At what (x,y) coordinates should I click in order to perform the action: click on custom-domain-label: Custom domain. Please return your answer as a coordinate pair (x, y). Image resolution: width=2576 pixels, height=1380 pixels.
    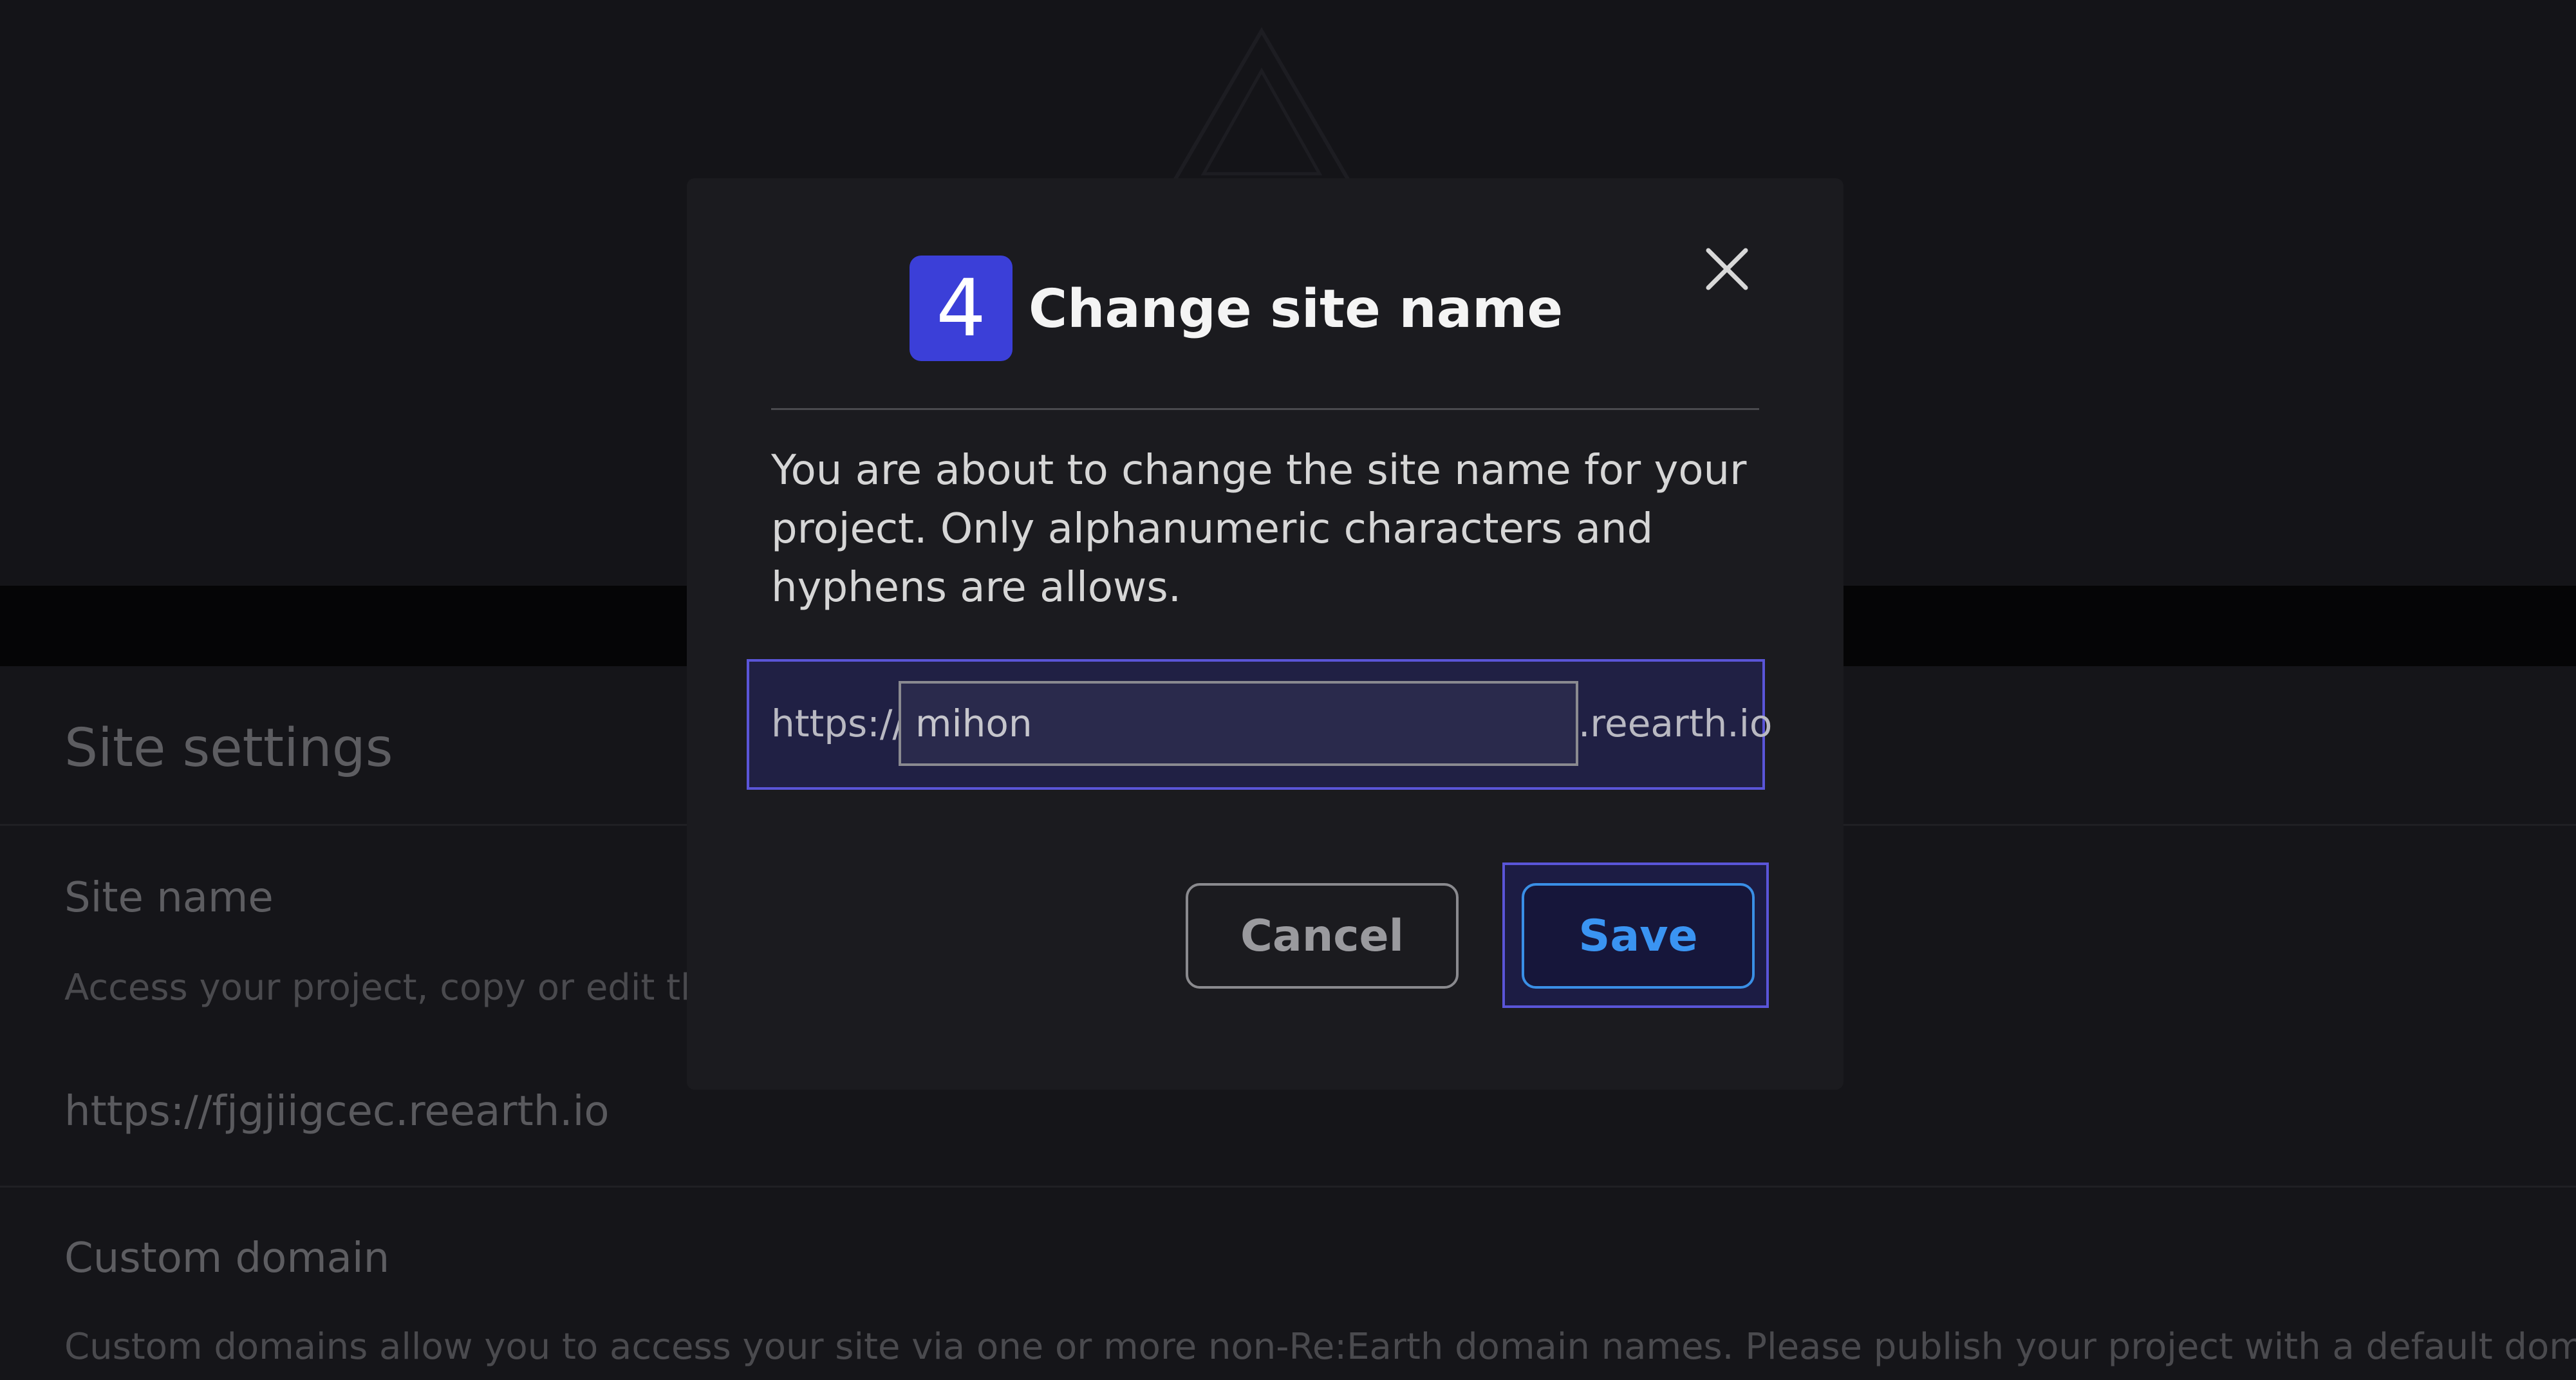
    Looking at the image, I should click on (227, 1258).